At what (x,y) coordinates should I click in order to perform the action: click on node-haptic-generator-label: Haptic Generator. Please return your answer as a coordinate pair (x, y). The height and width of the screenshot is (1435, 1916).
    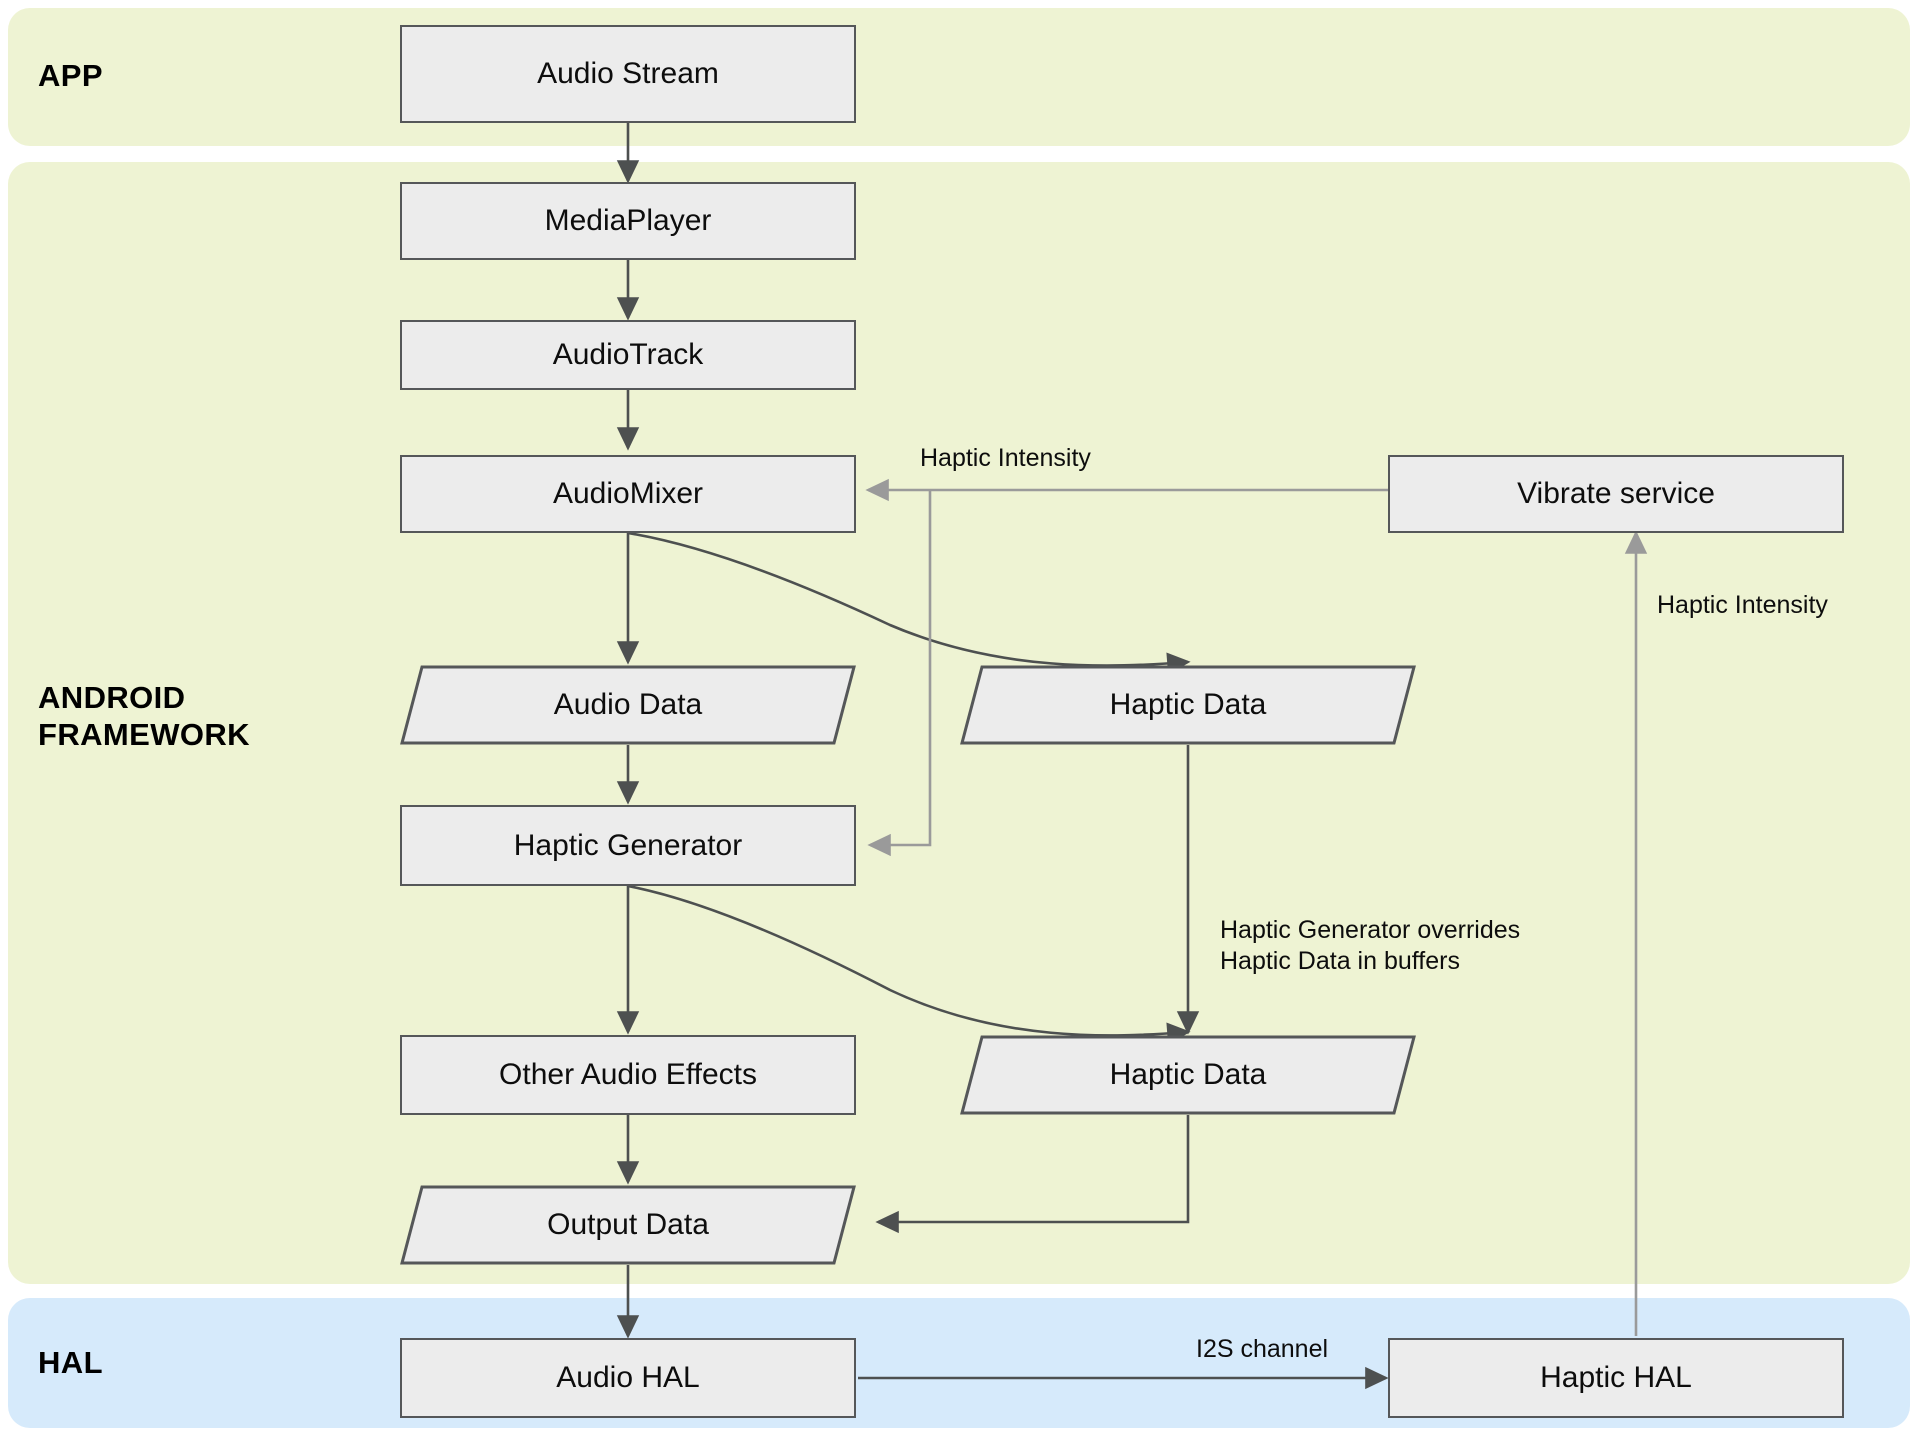
    Looking at the image, I should click on (628, 845).